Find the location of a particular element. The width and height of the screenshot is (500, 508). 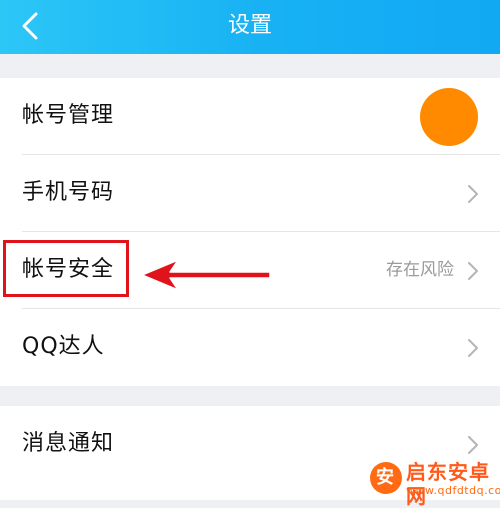

annotation-highlight-box is located at coordinates (66, 268).